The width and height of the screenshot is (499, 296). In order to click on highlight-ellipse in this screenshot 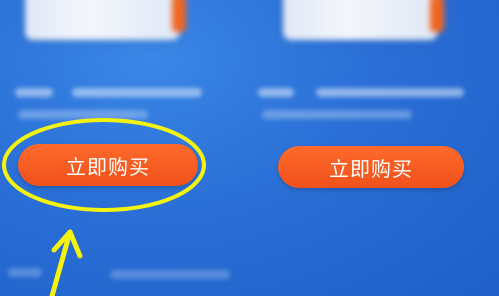, I will do `click(104, 165)`.